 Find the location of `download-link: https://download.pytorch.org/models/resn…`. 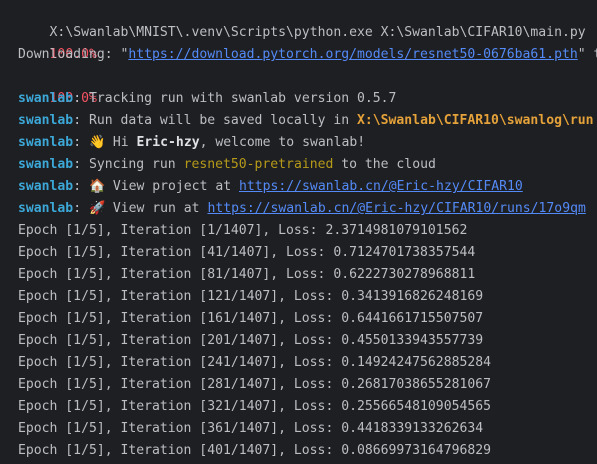

download-link: https://download.pytorch.org/models/resn… is located at coordinates (352, 54).